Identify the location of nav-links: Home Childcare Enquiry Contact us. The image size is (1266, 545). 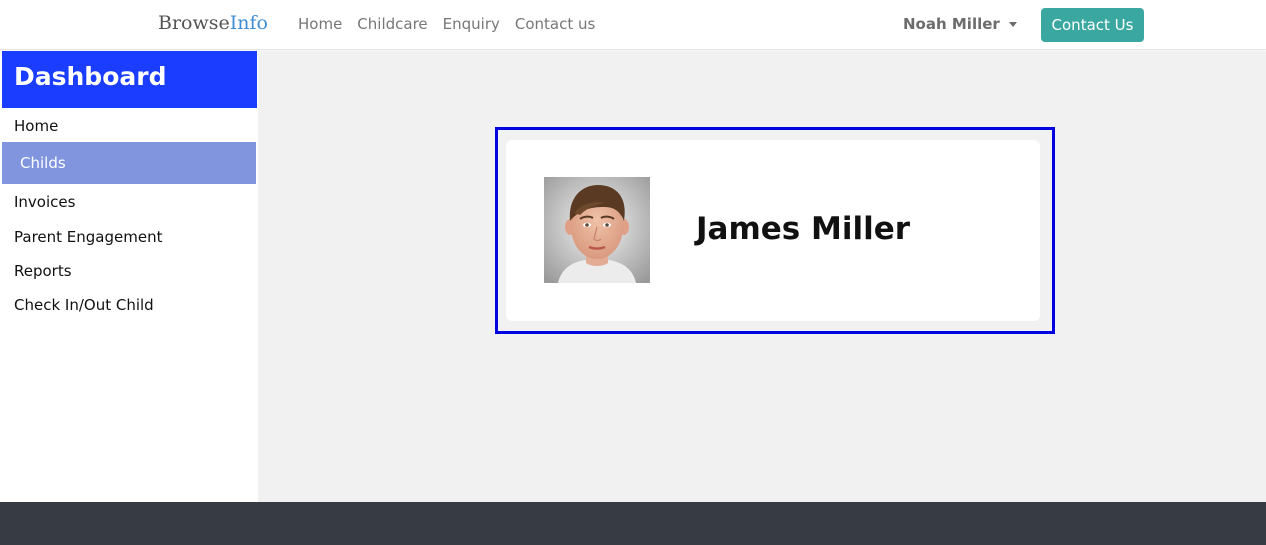
(446, 24).